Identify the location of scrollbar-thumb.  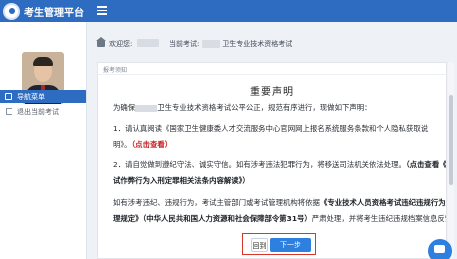
(451, 140).